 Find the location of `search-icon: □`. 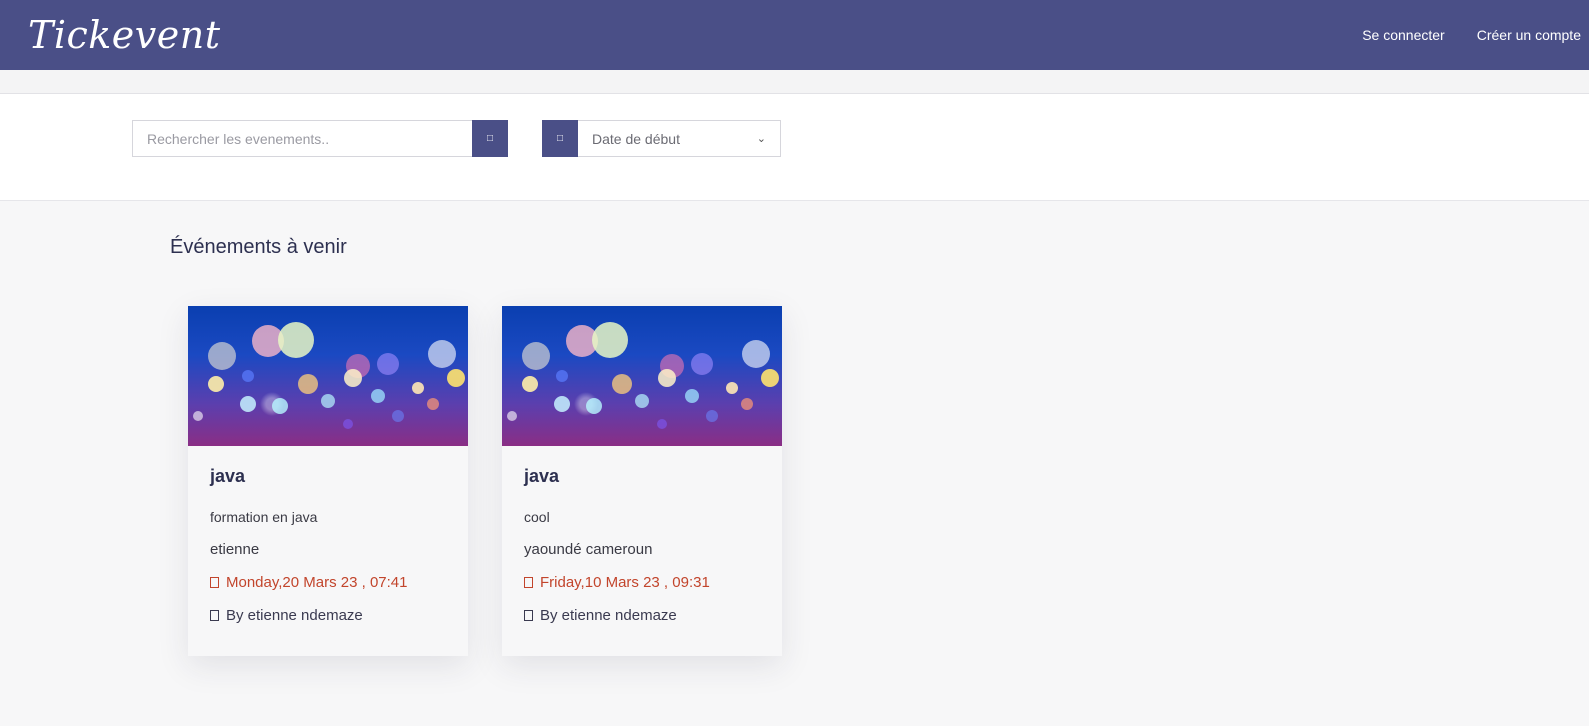

search-icon: □ is located at coordinates (490, 138).